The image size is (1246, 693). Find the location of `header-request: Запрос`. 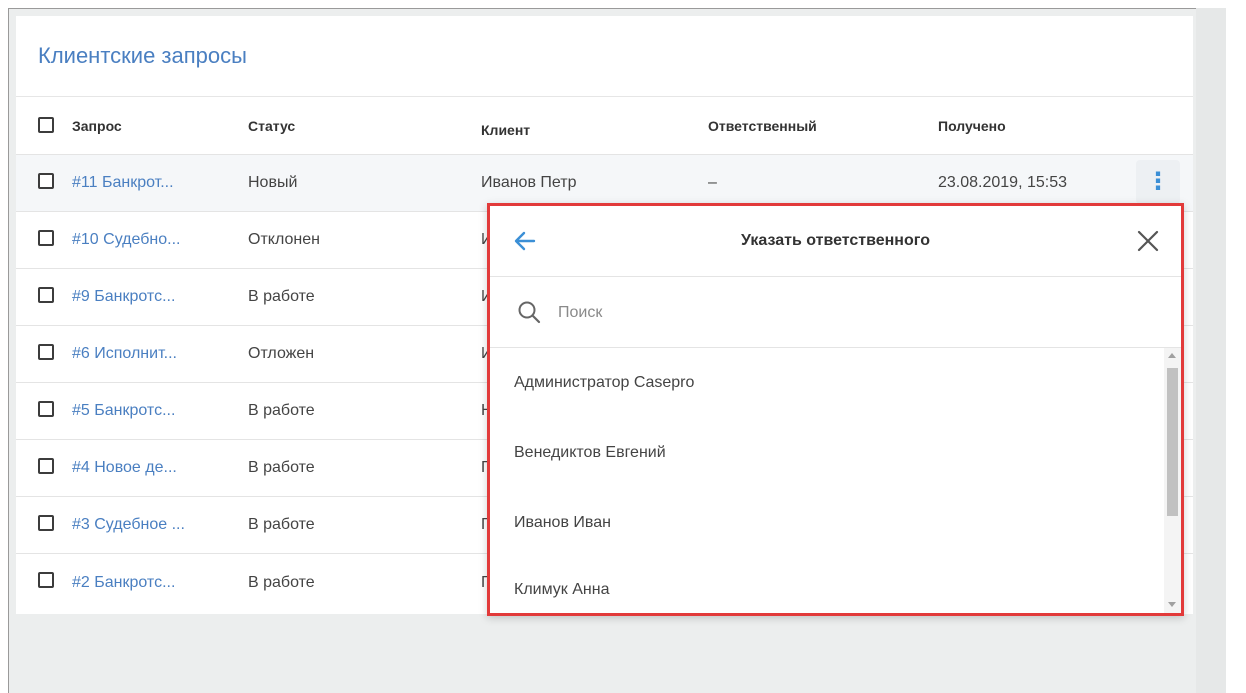

header-request: Запрос is located at coordinates (97, 125).